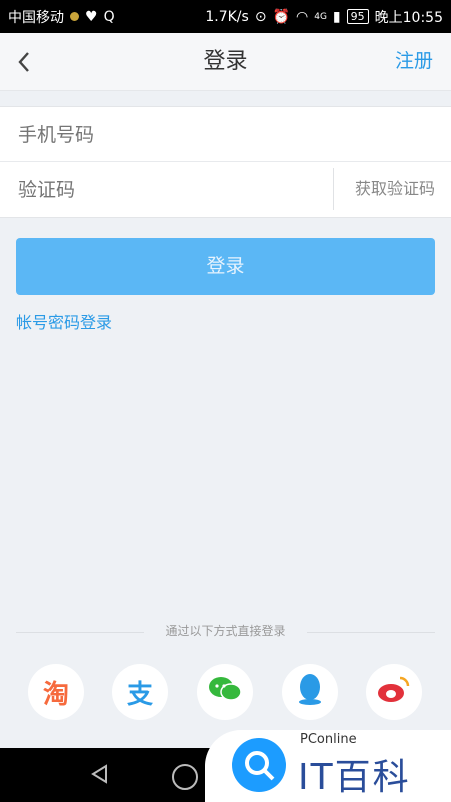 The image size is (451, 802). What do you see at coordinates (91, 16) in the screenshot?
I see `heart-icon: ♥` at bounding box center [91, 16].